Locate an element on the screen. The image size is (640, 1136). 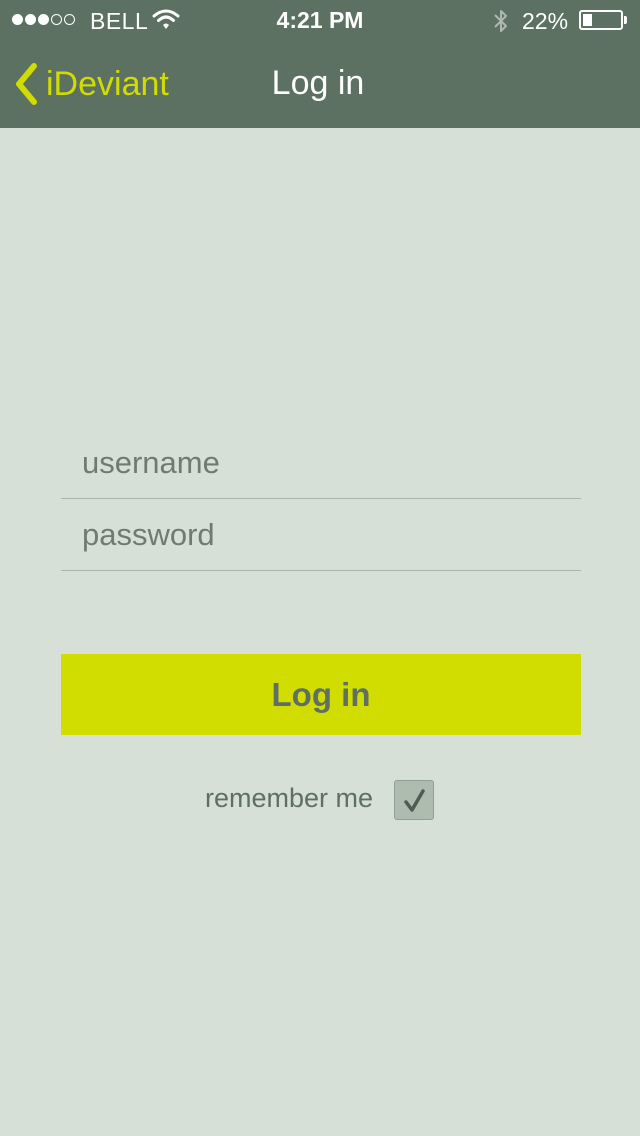
password-field is located at coordinates (321, 535).